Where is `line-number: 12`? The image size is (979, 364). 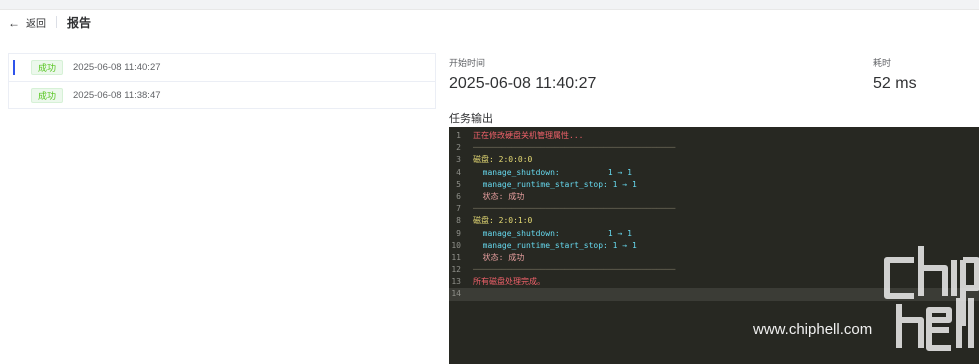
line-number: 12 is located at coordinates (456, 270).